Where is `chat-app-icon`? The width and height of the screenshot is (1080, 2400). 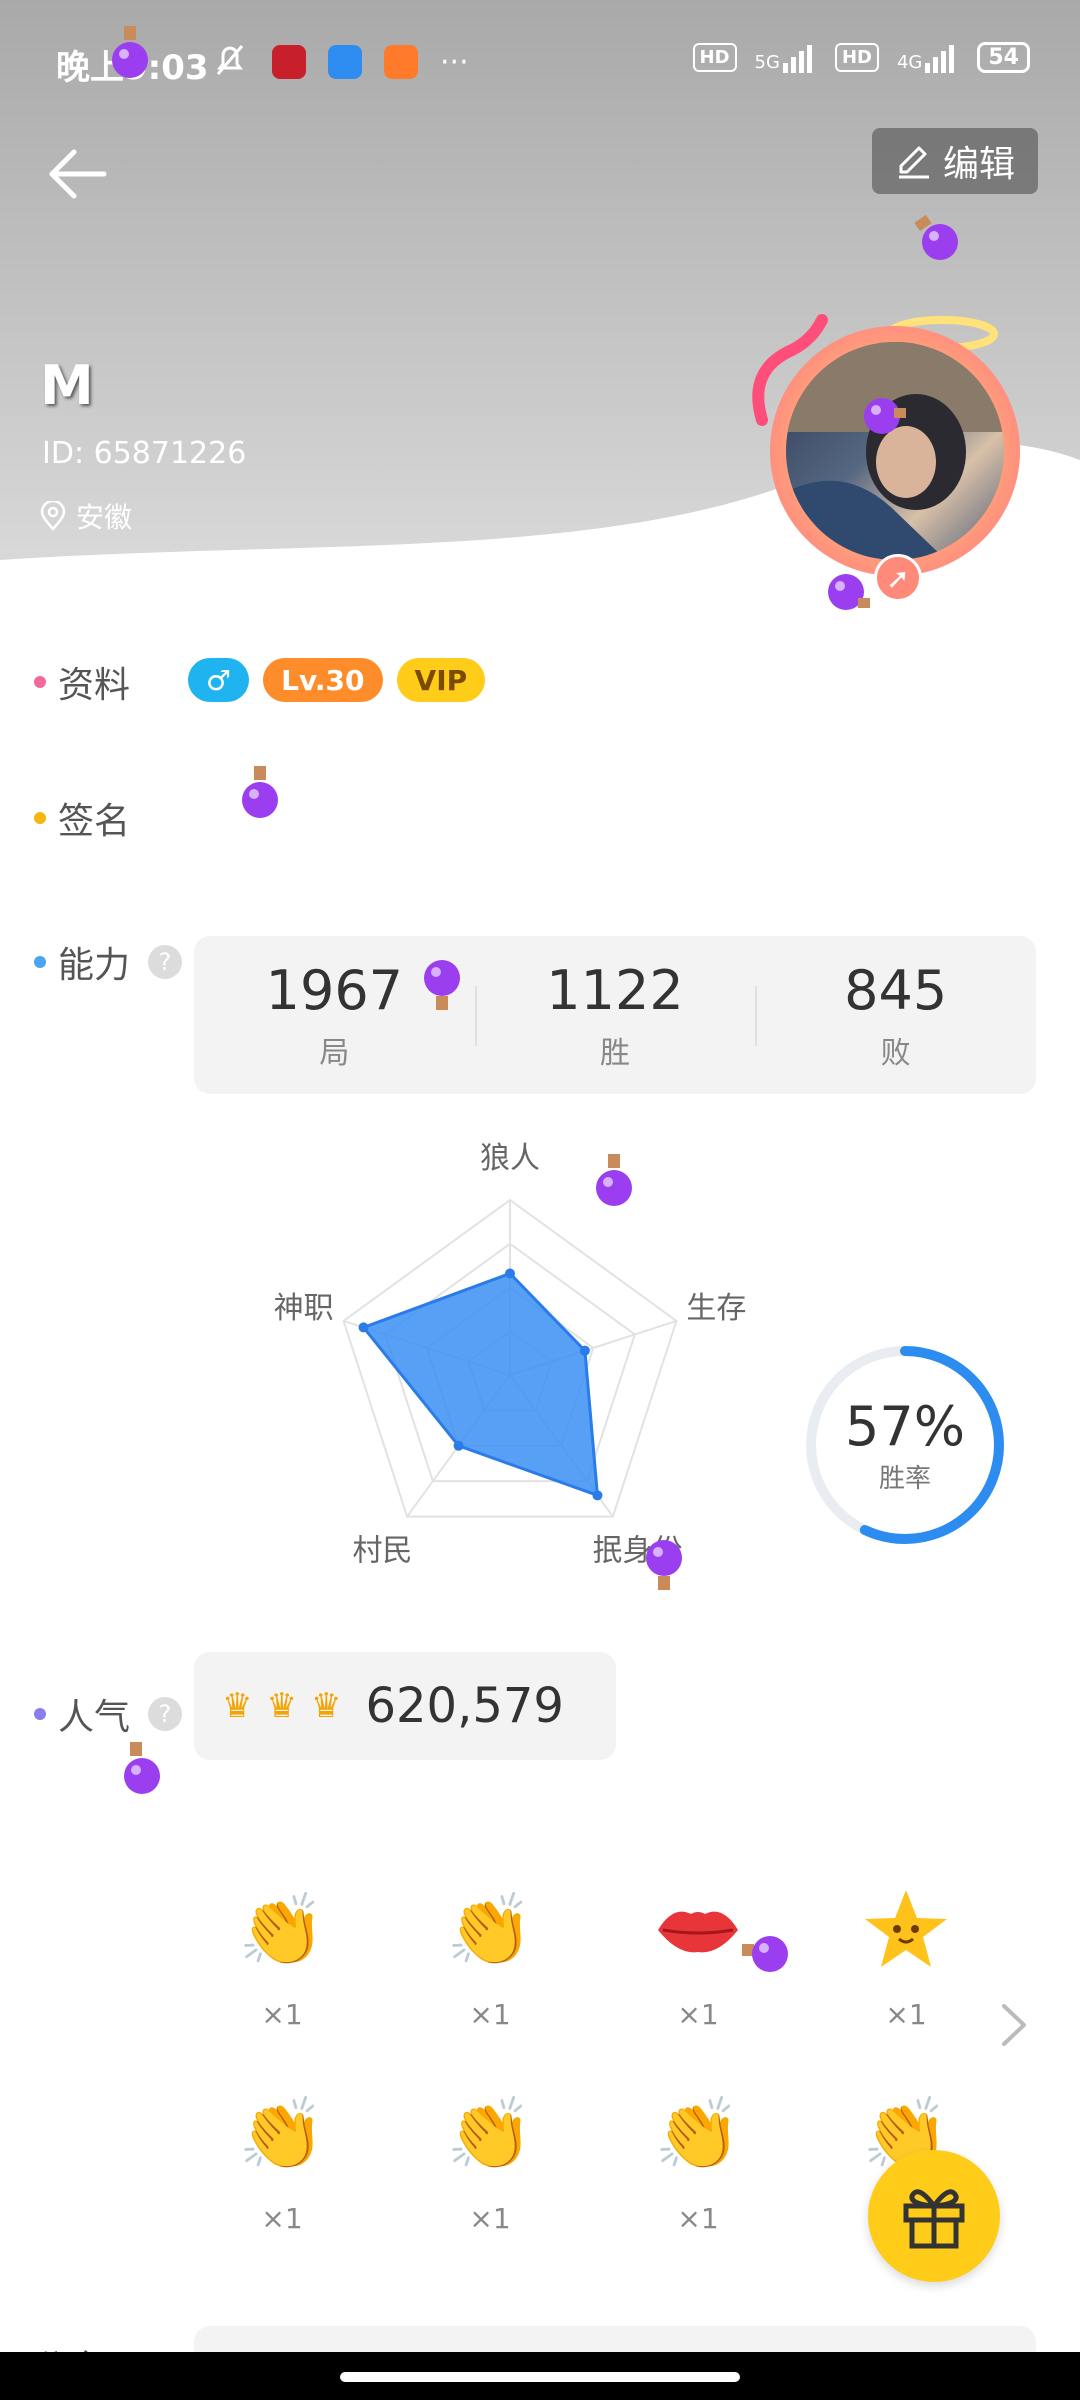 chat-app-icon is located at coordinates (345, 62).